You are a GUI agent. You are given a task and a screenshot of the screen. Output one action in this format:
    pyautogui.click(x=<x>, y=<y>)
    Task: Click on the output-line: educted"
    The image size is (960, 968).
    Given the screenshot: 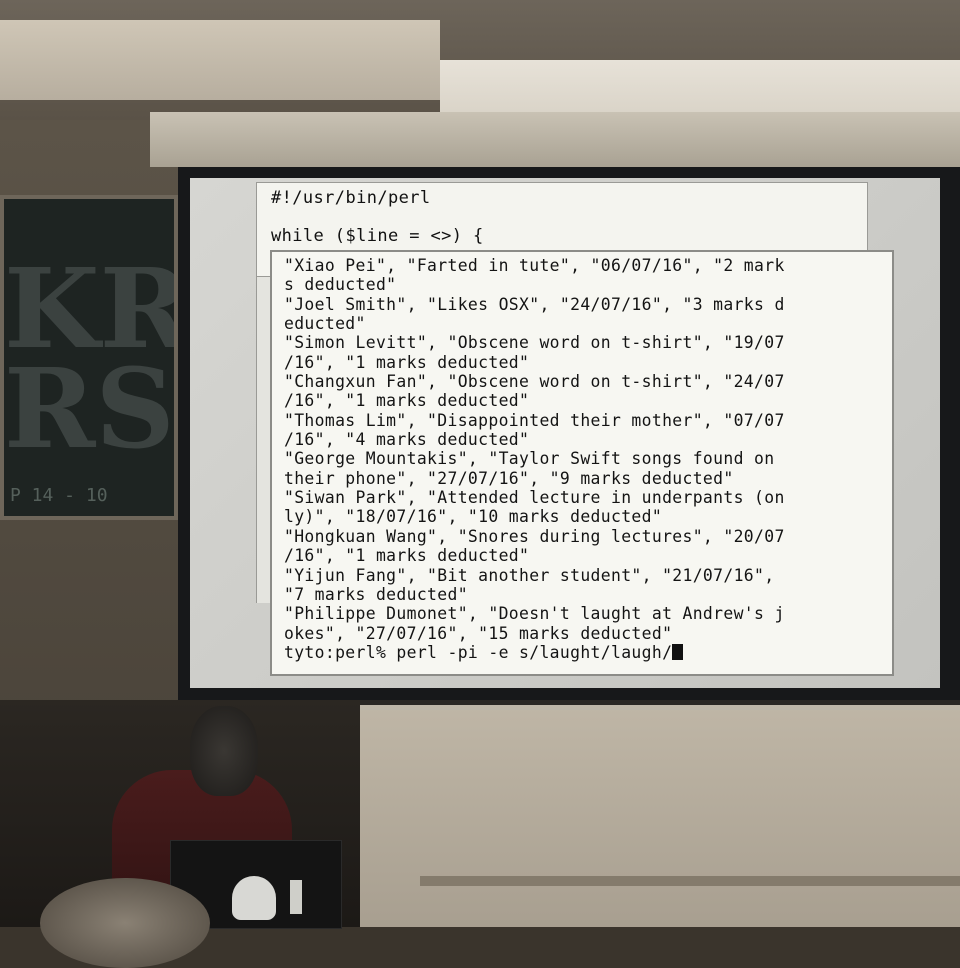 What is the action you would take?
    pyautogui.click(x=325, y=324)
    